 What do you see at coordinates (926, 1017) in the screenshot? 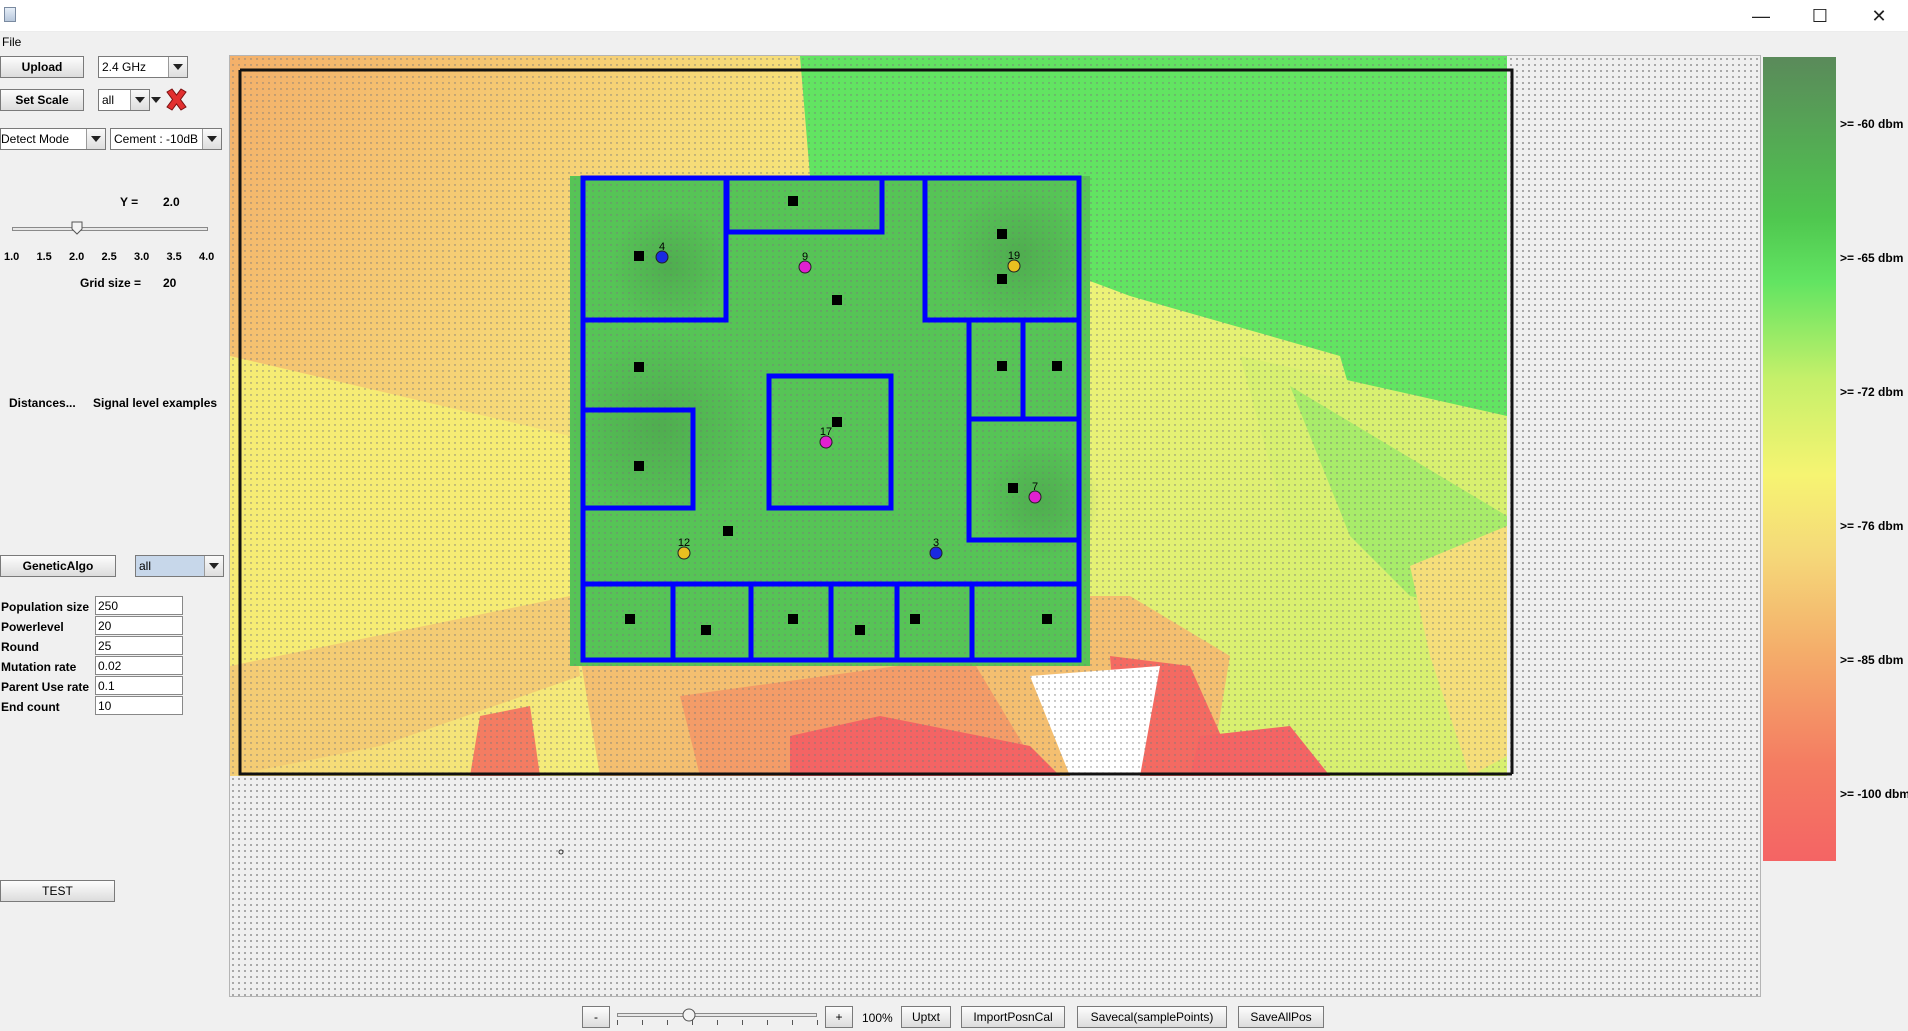
I see `uptxt-button: Uptxt` at bounding box center [926, 1017].